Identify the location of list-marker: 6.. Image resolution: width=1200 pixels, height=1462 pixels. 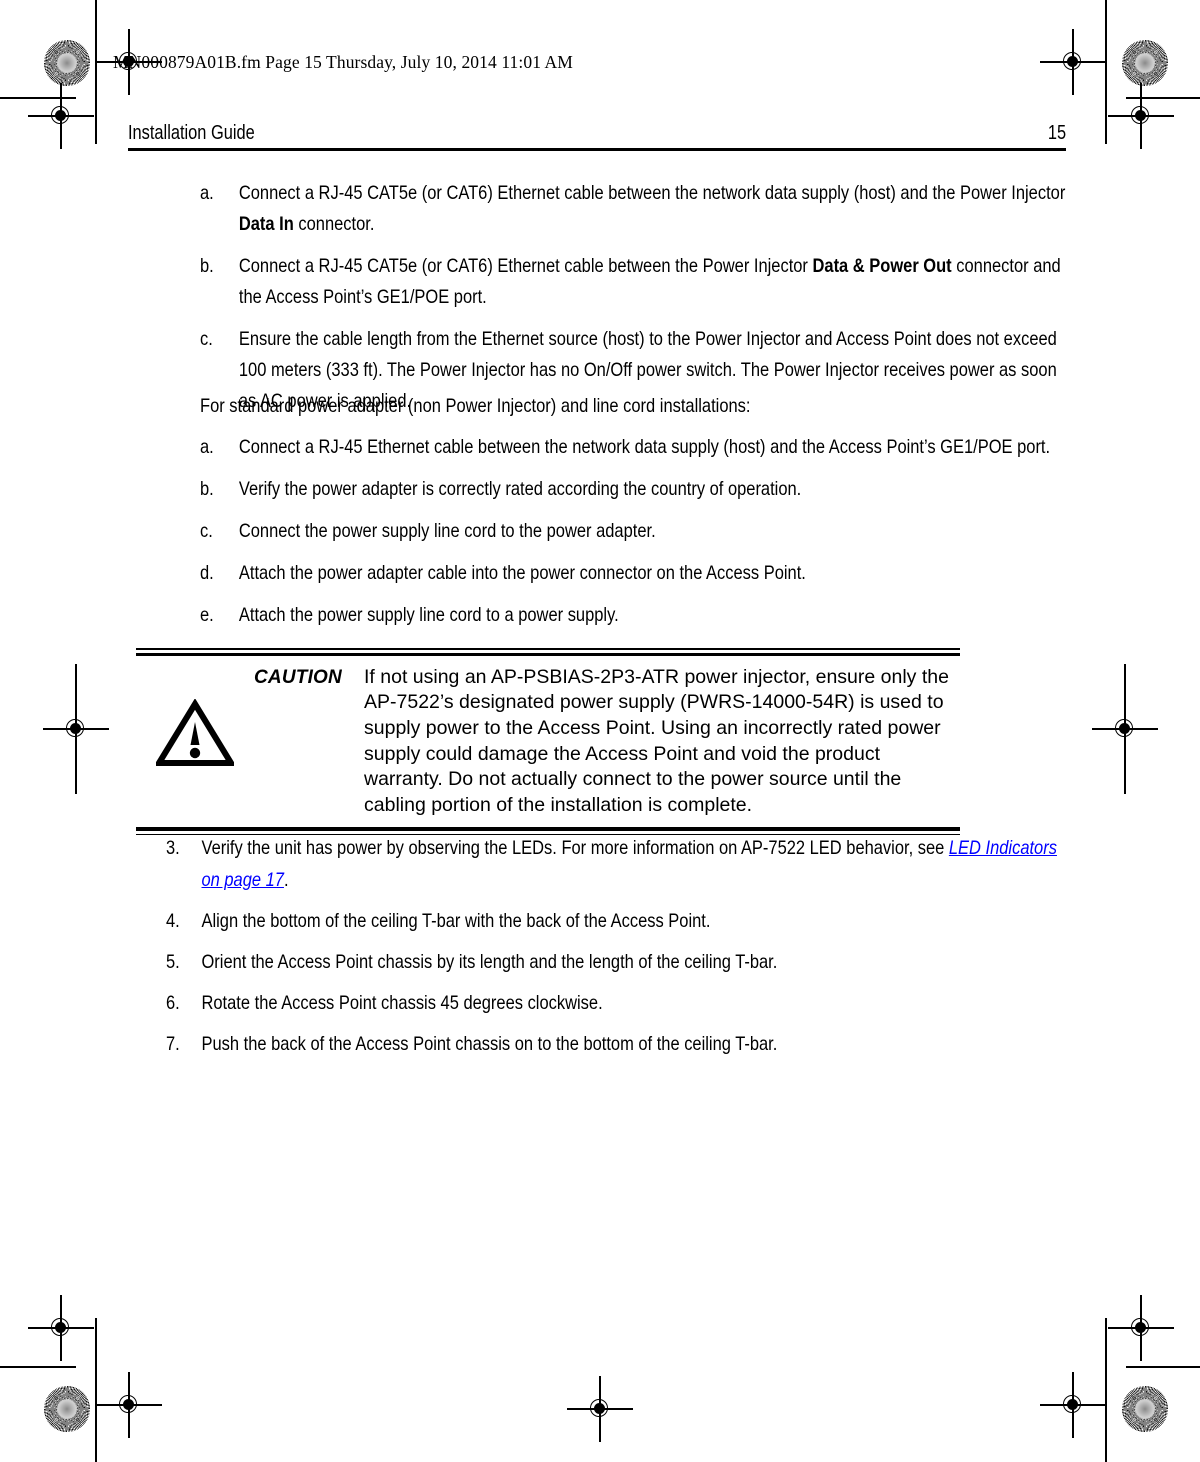
(173, 1003).